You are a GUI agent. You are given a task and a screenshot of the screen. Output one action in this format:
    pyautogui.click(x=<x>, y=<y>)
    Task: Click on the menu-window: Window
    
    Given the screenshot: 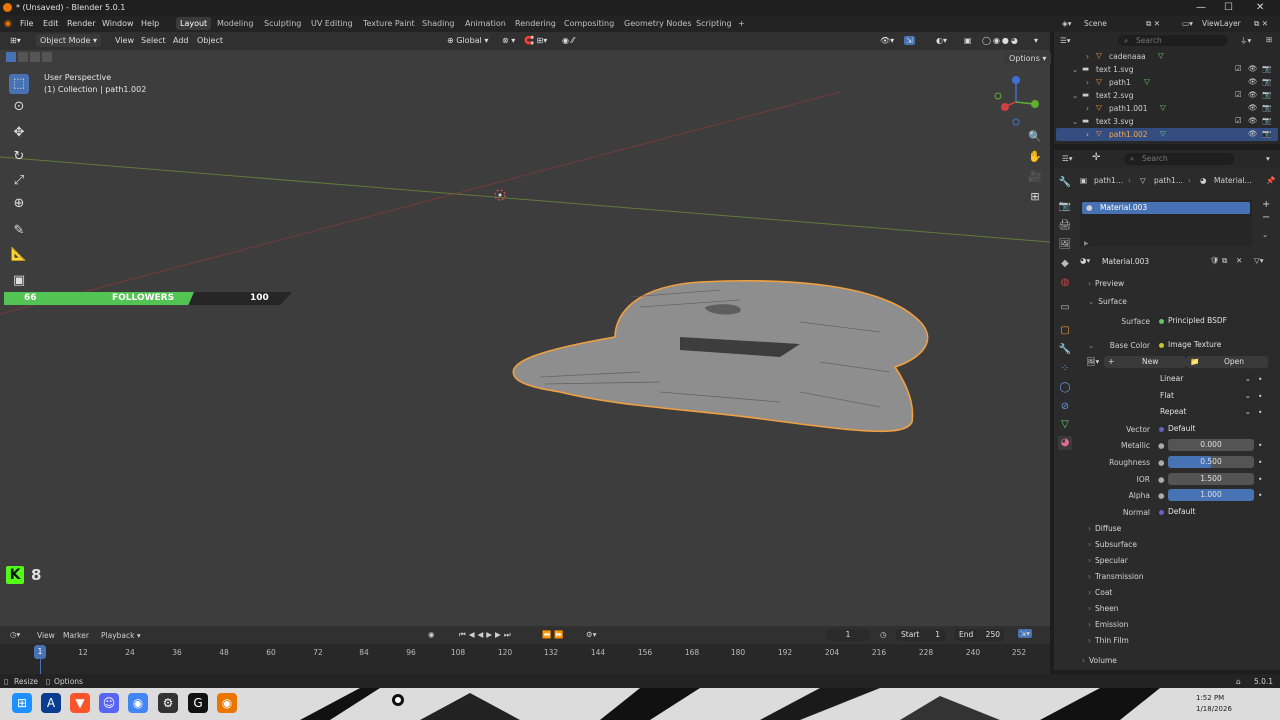 What is the action you would take?
    pyautogui.click(x=118, y=23)
    